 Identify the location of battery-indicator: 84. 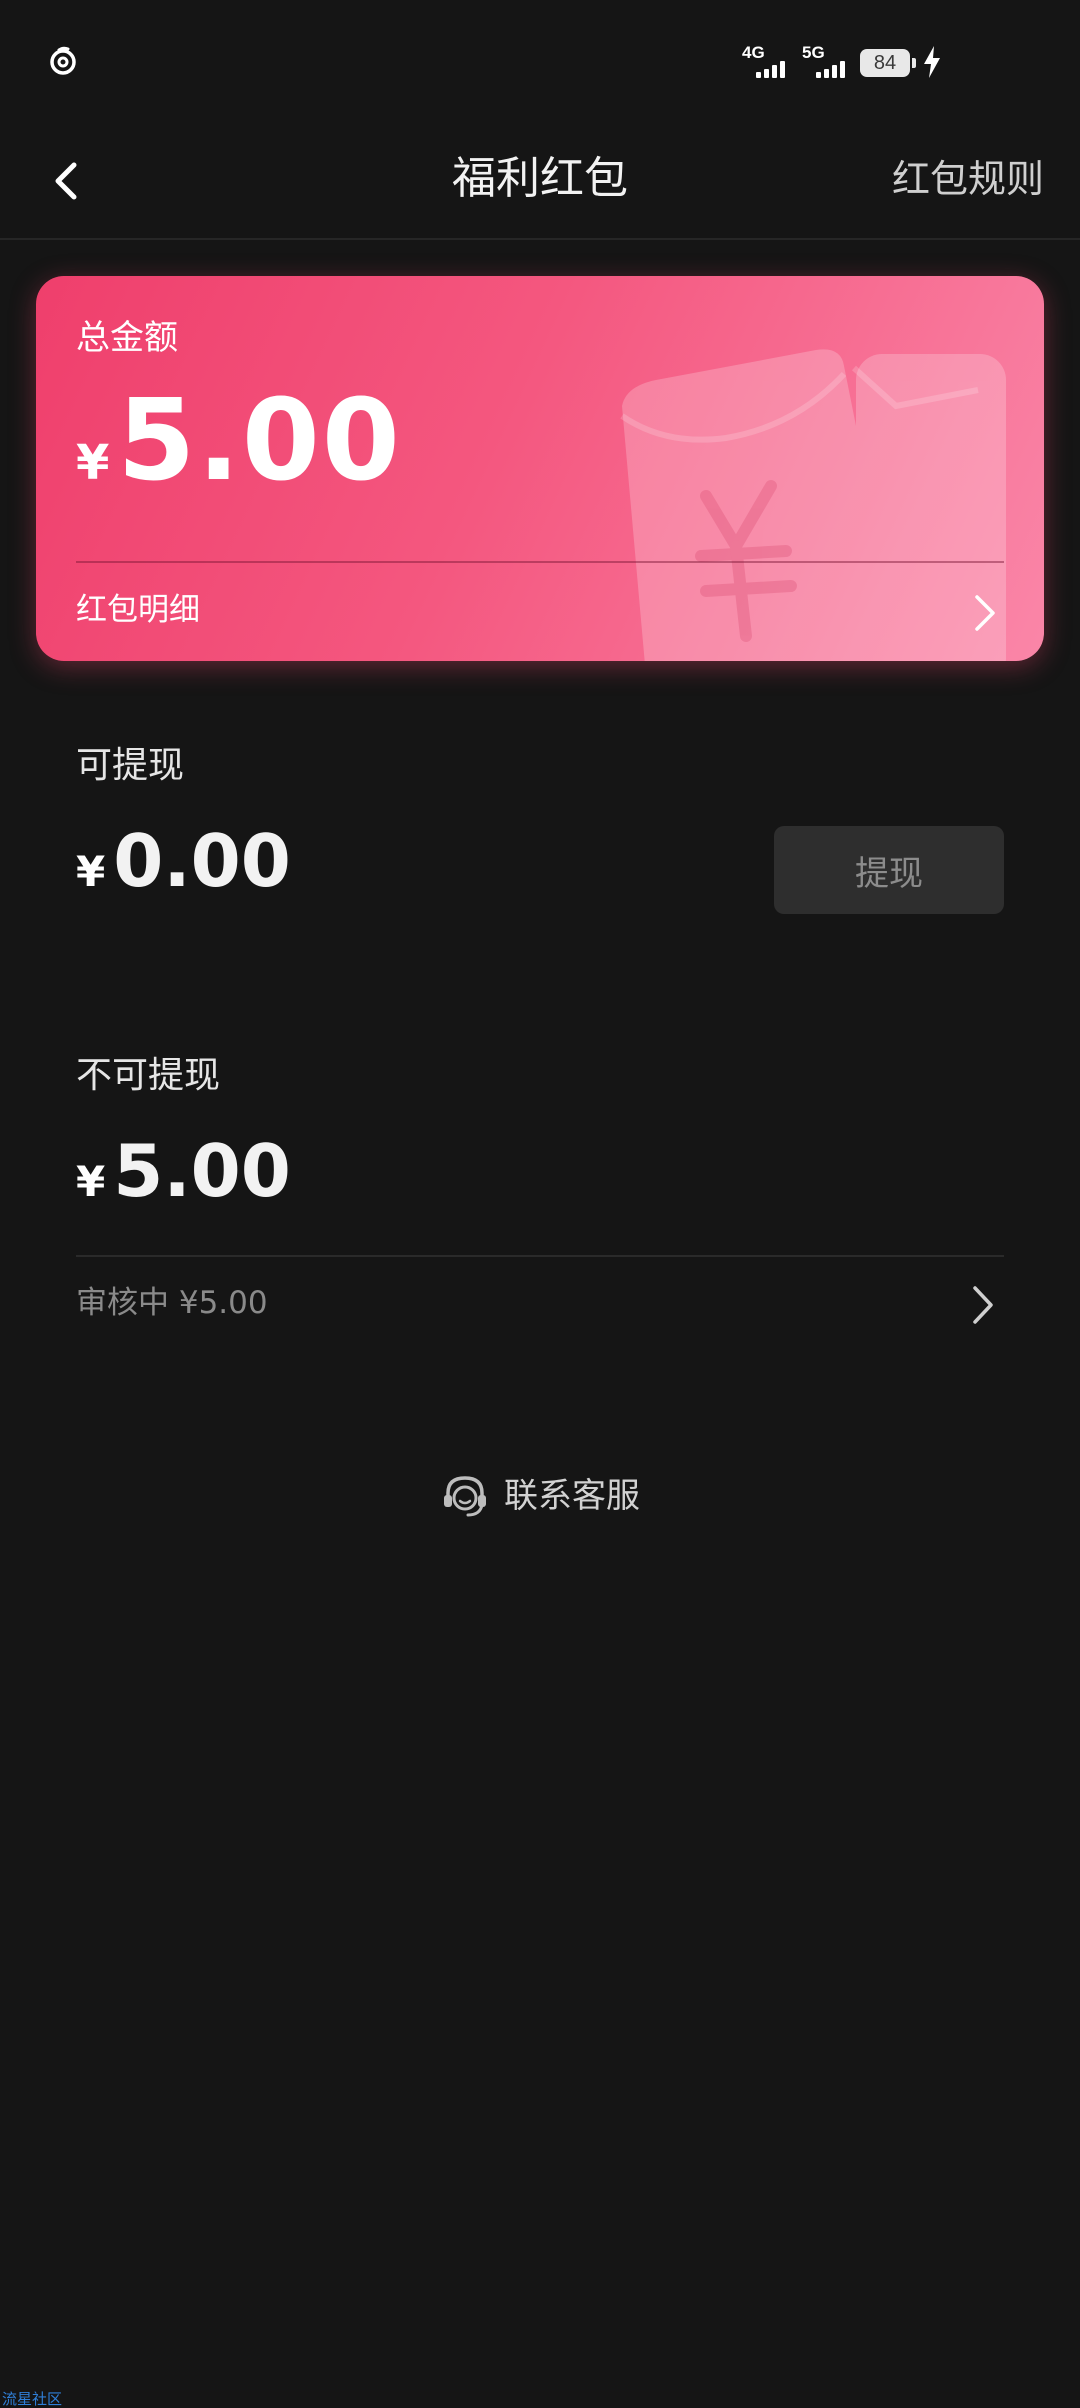
(888, 63).